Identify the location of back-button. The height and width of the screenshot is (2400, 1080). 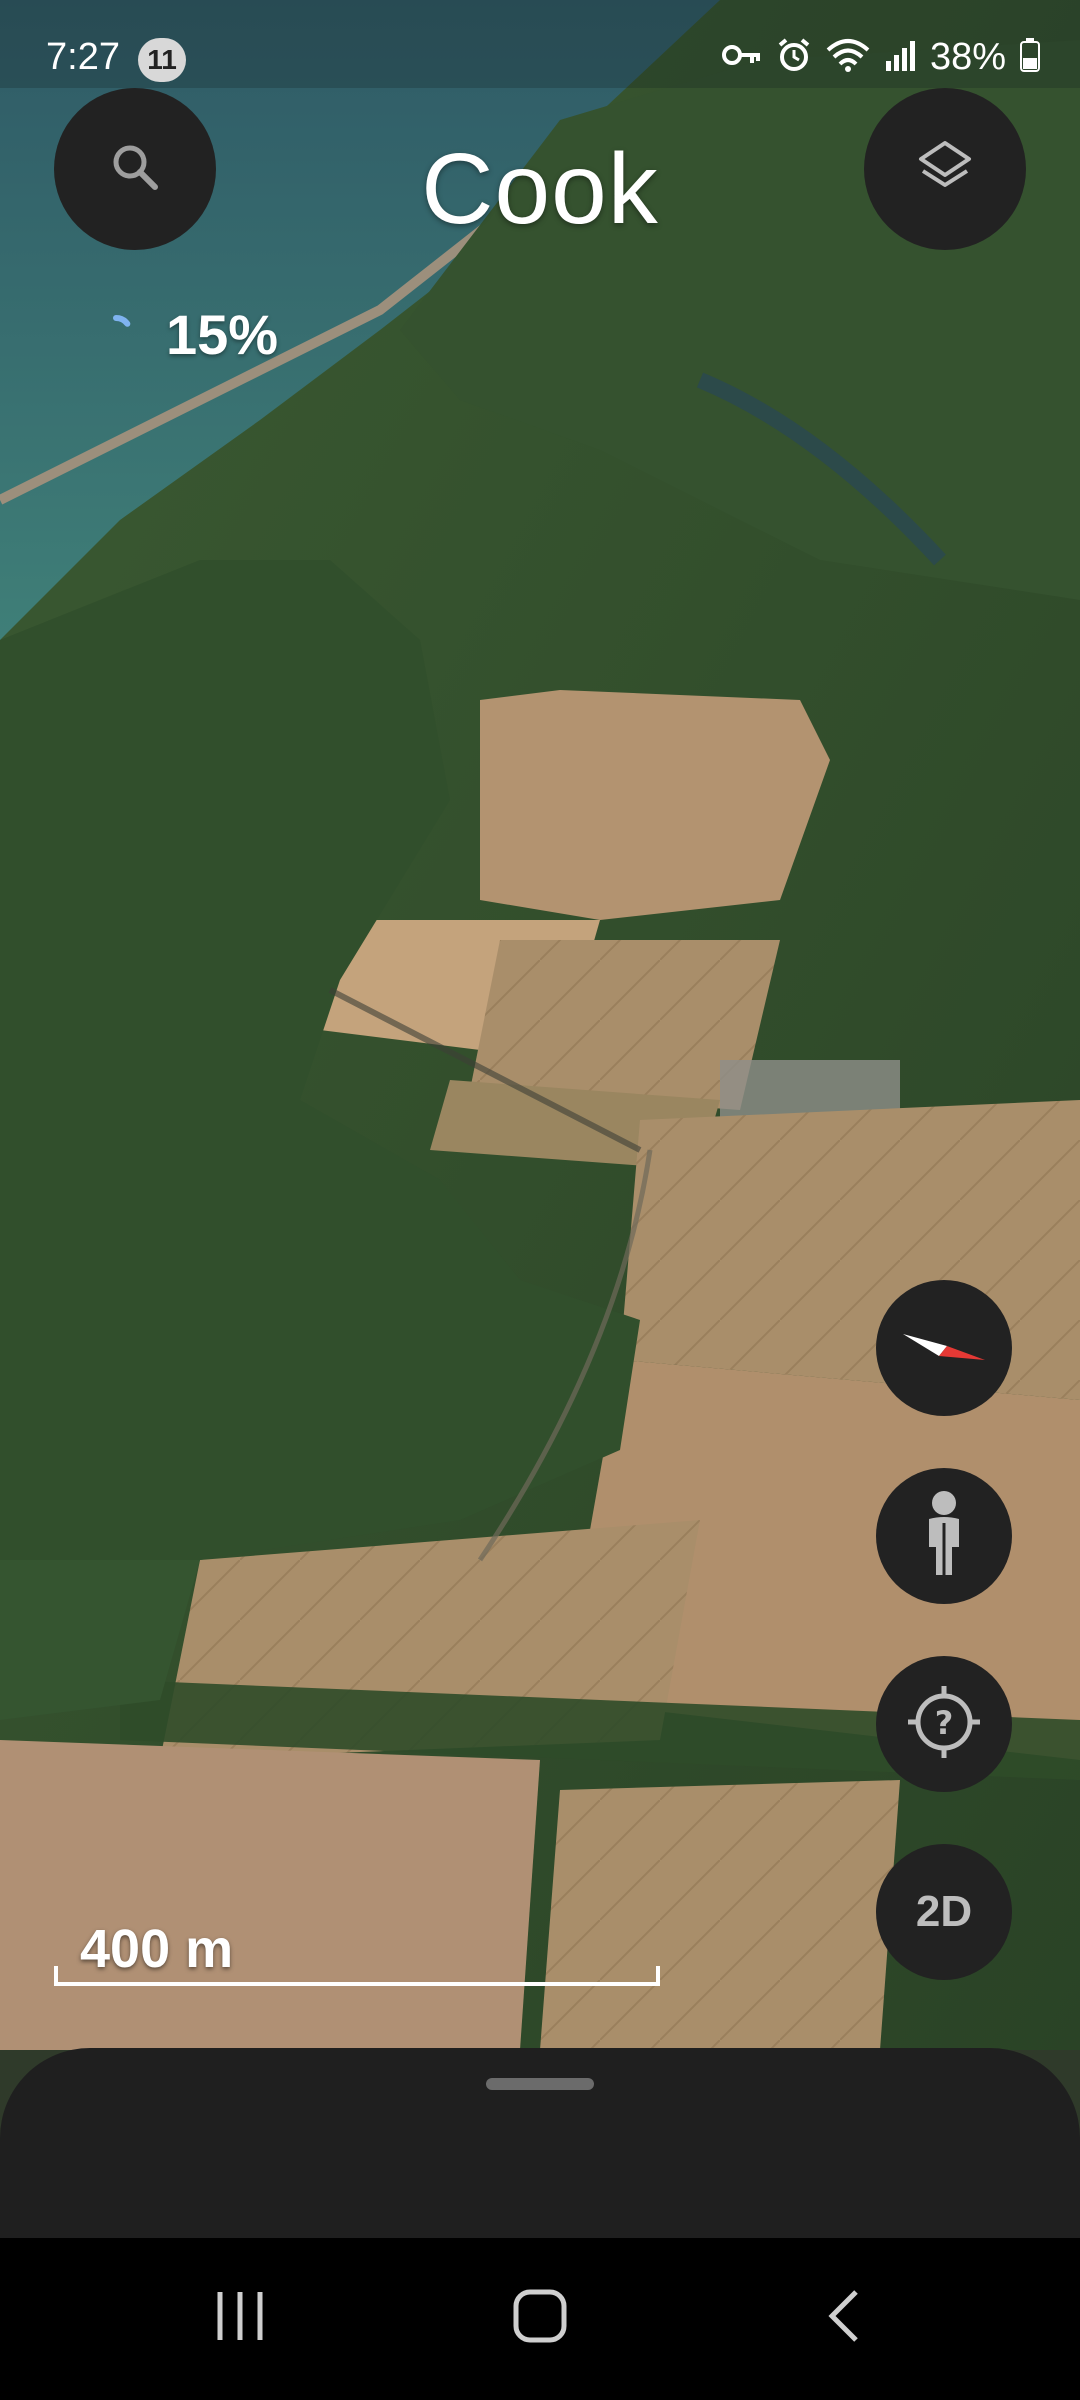
(846, 2318).